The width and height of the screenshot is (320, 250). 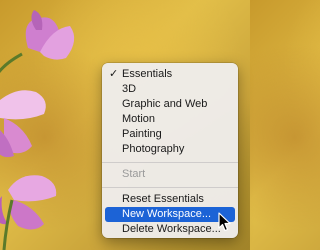 What do you see at coordinates (224, 222) in the screenshot?
I see `arrow-pointer-icon` at bounding box center [224, 222].